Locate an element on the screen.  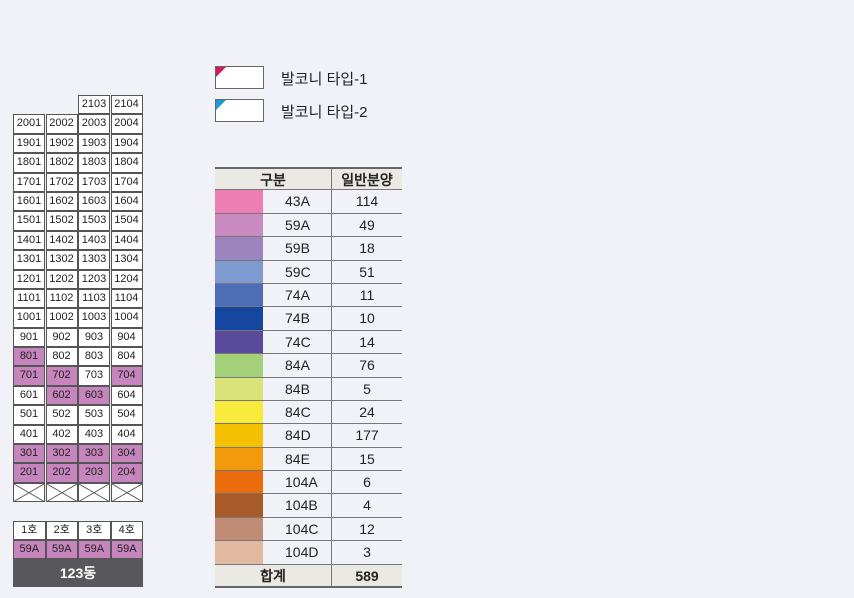
unit-cell: 1702 is located at coordinates (61, 182).